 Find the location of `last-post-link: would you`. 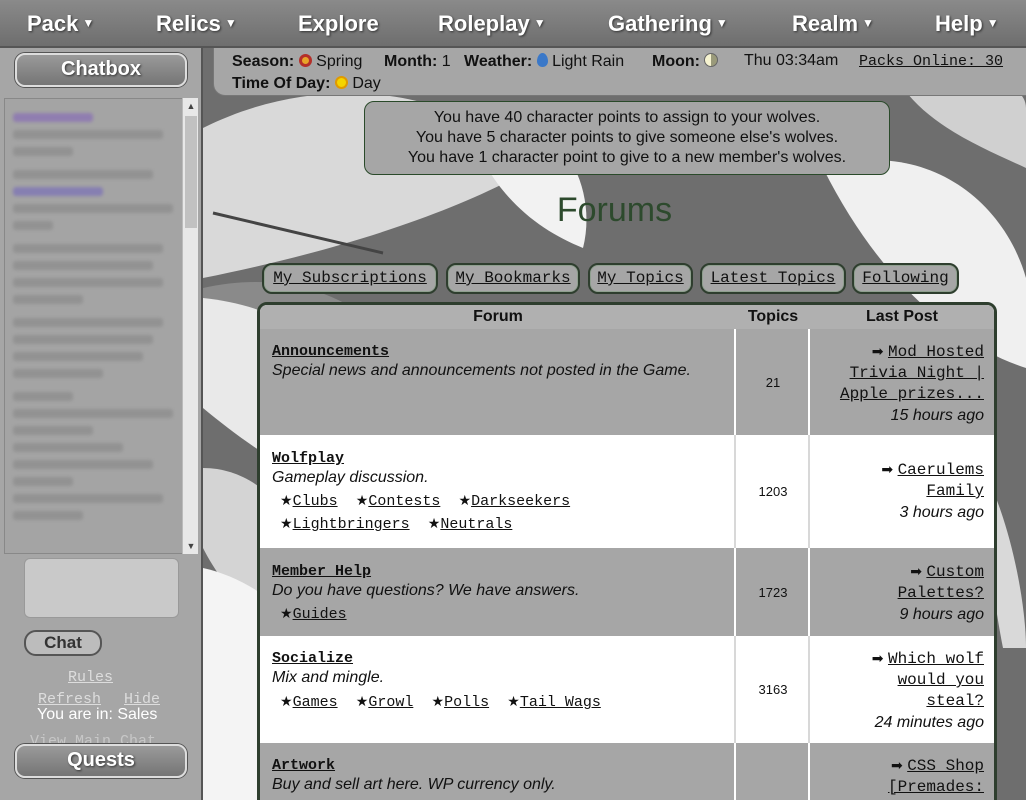

last-post-link: would you is located at coordinates (899, 680).